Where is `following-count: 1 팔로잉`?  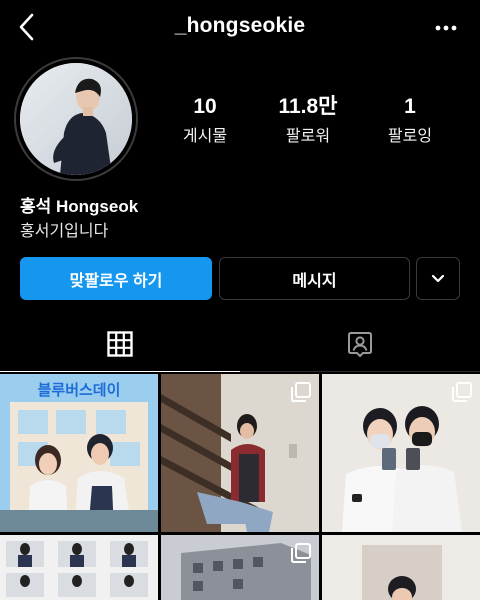 following-count: 1 팔로잉 is located at coordinates (410, 121).